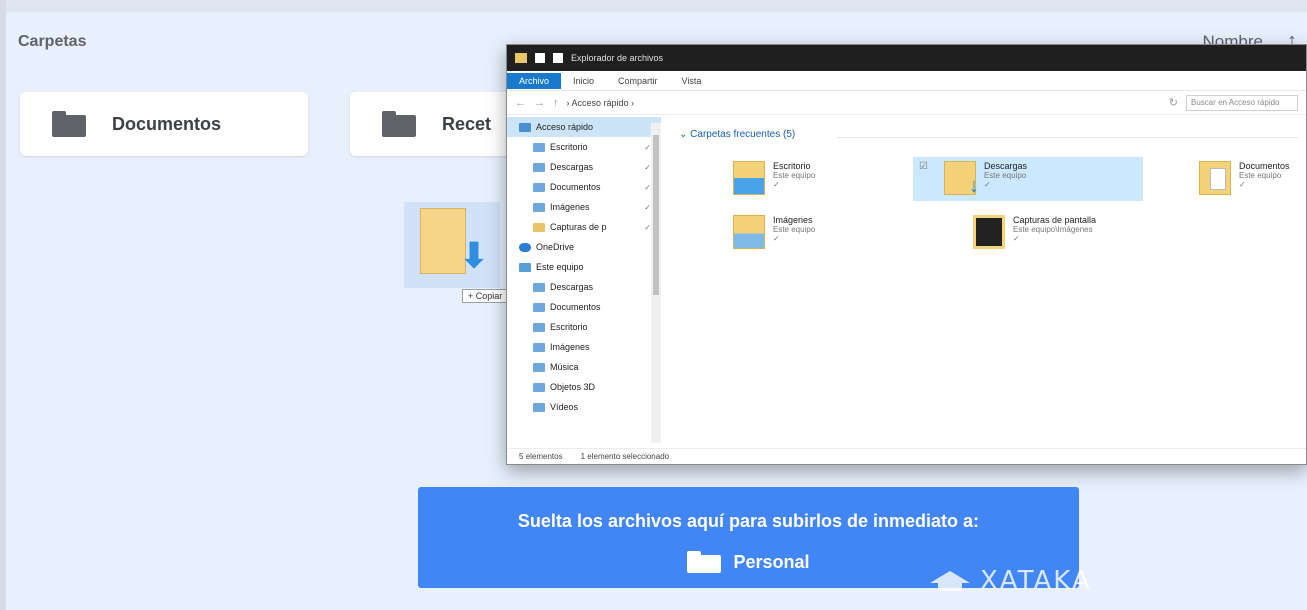  Describe the element at coordinates (1036, 581) in the screenshot. I see `watermark-text: XATAKA` at that location.